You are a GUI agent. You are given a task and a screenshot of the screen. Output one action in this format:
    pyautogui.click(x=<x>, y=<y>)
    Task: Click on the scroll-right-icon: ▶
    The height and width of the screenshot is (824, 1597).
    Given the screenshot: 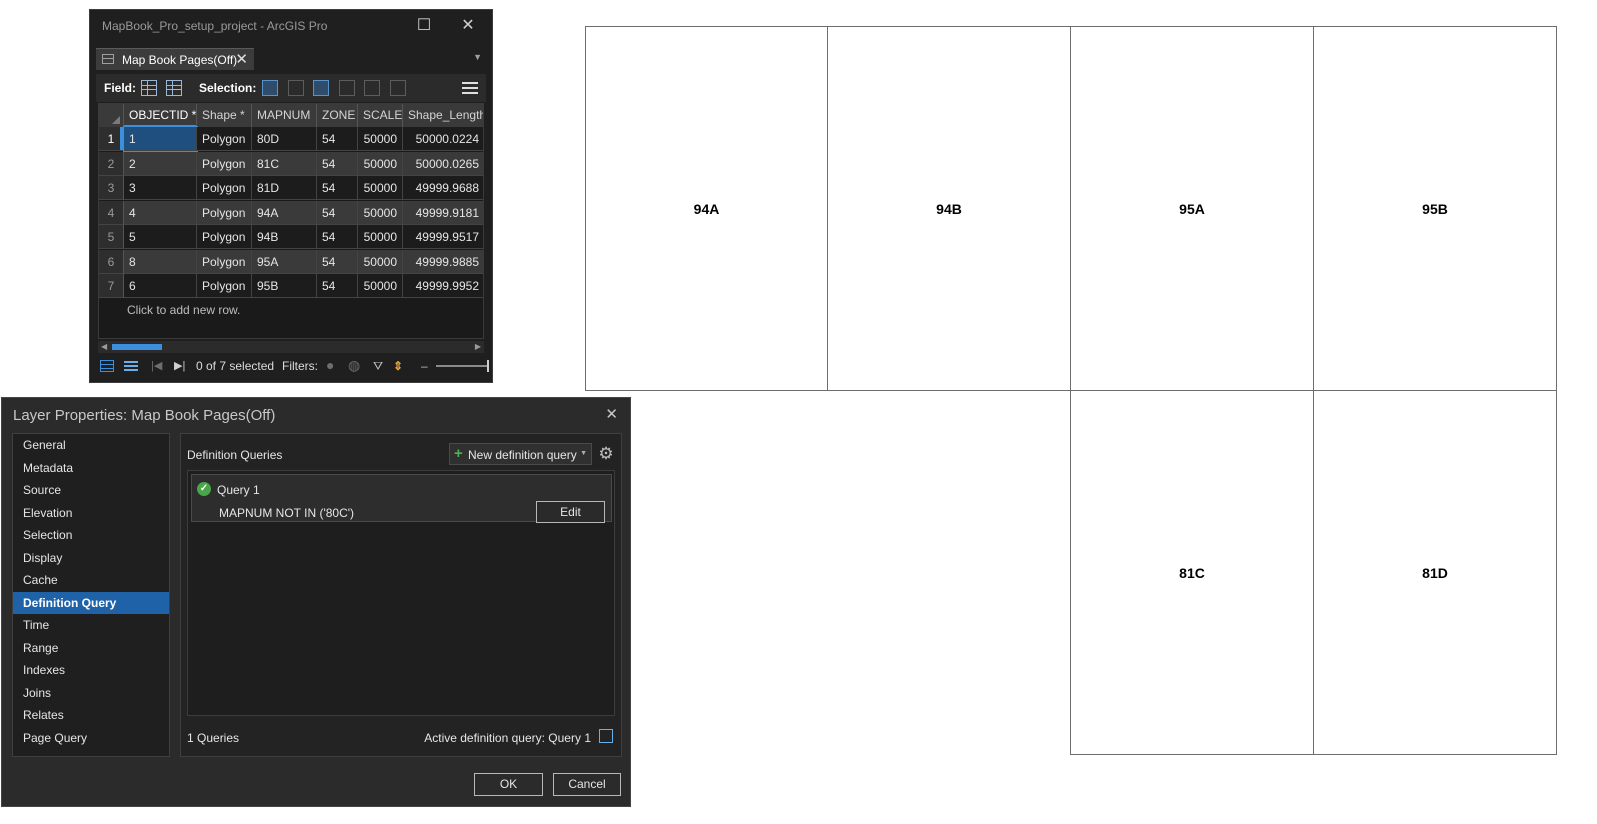 What is the action you would take?
    pyautogui.click(x=478, y=347)
    